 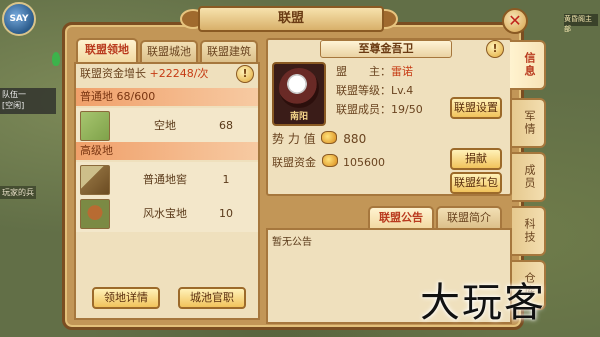 I want to click on land-name: 普通地窖, so click(x=165, y=179).